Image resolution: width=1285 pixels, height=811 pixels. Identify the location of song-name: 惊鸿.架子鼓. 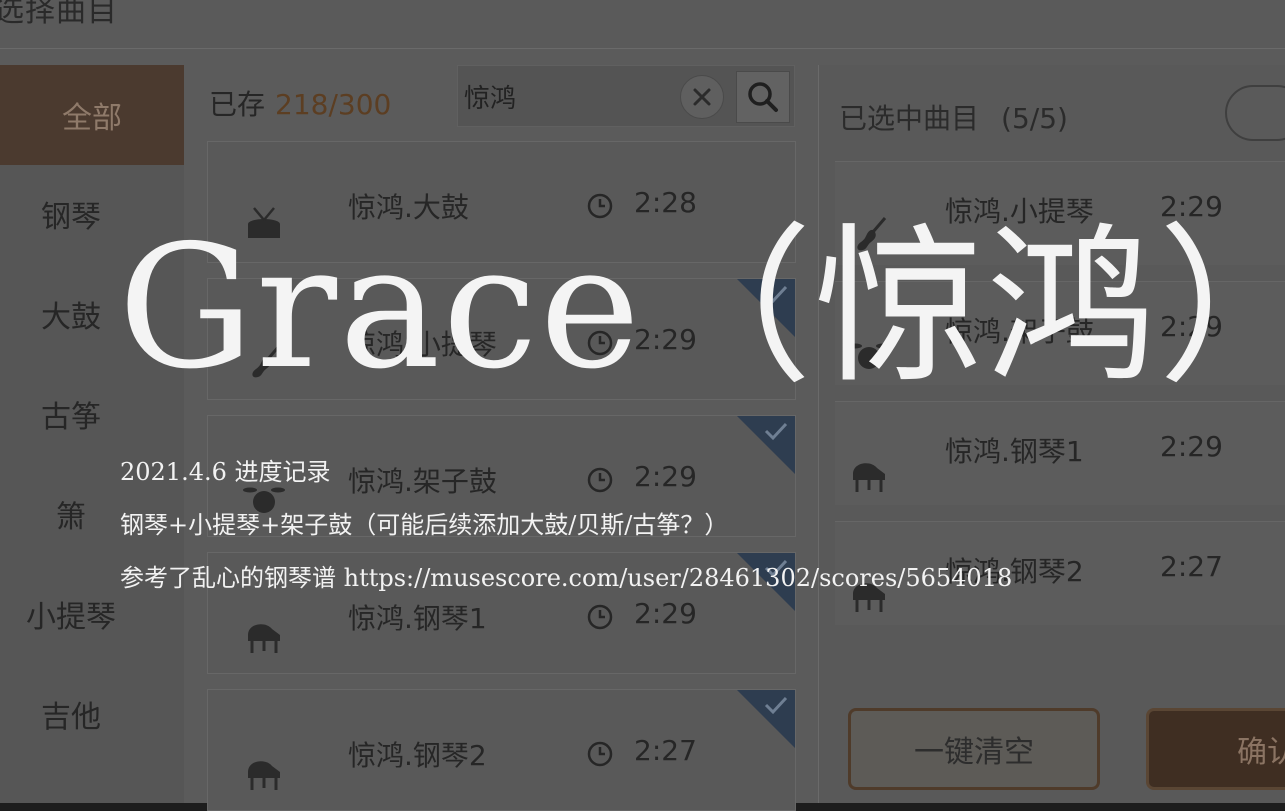
(422, 481).